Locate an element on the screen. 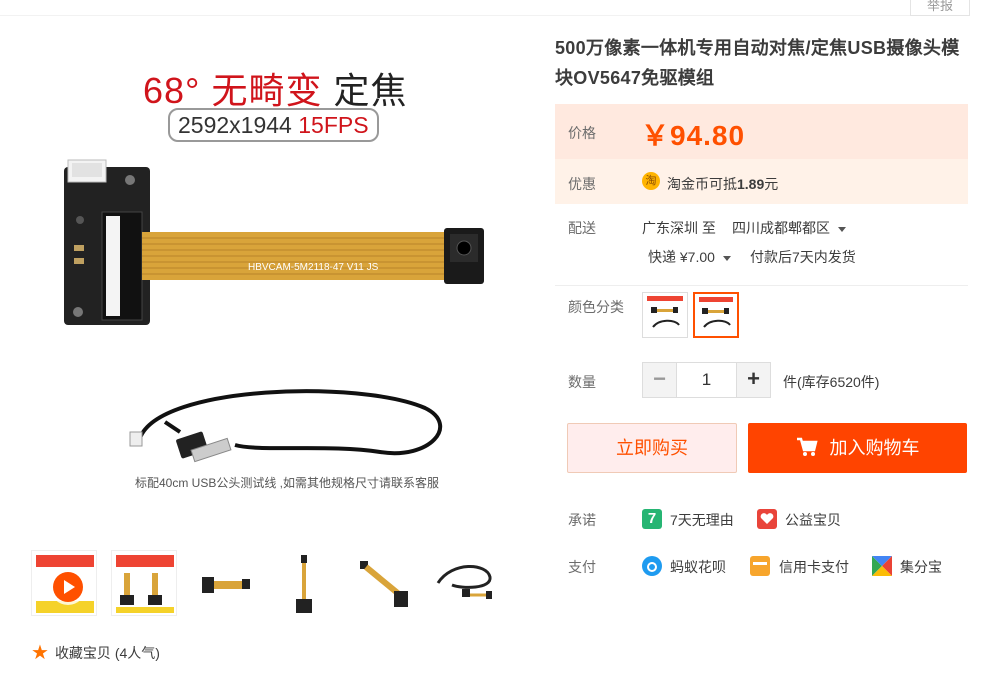 The height and width of the screenshot is (683, 992). image-caption: 标配40cm USB公头测试线 ,如需其他规格尺寸请联系客服 is located at coordinates (287, 483).